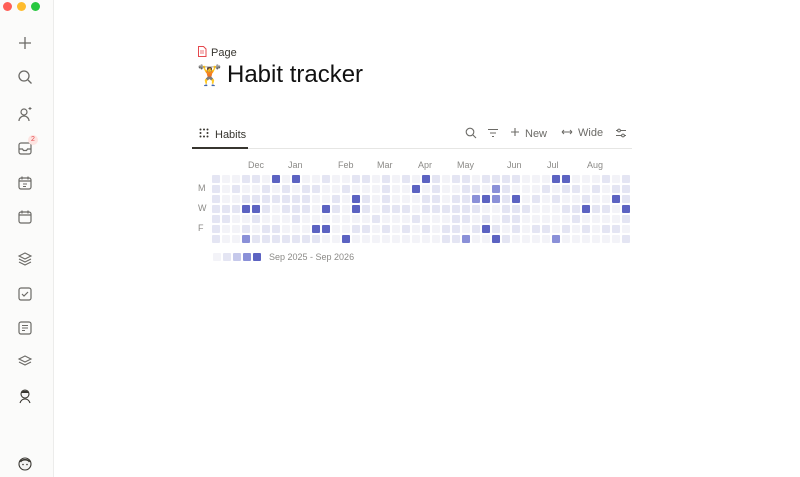 This screenshot has height=477, width=800. What do you see at coordinates (25, 464) in the screenshot?
I see `user-avatar-icon` at bounding box center [25, 464].